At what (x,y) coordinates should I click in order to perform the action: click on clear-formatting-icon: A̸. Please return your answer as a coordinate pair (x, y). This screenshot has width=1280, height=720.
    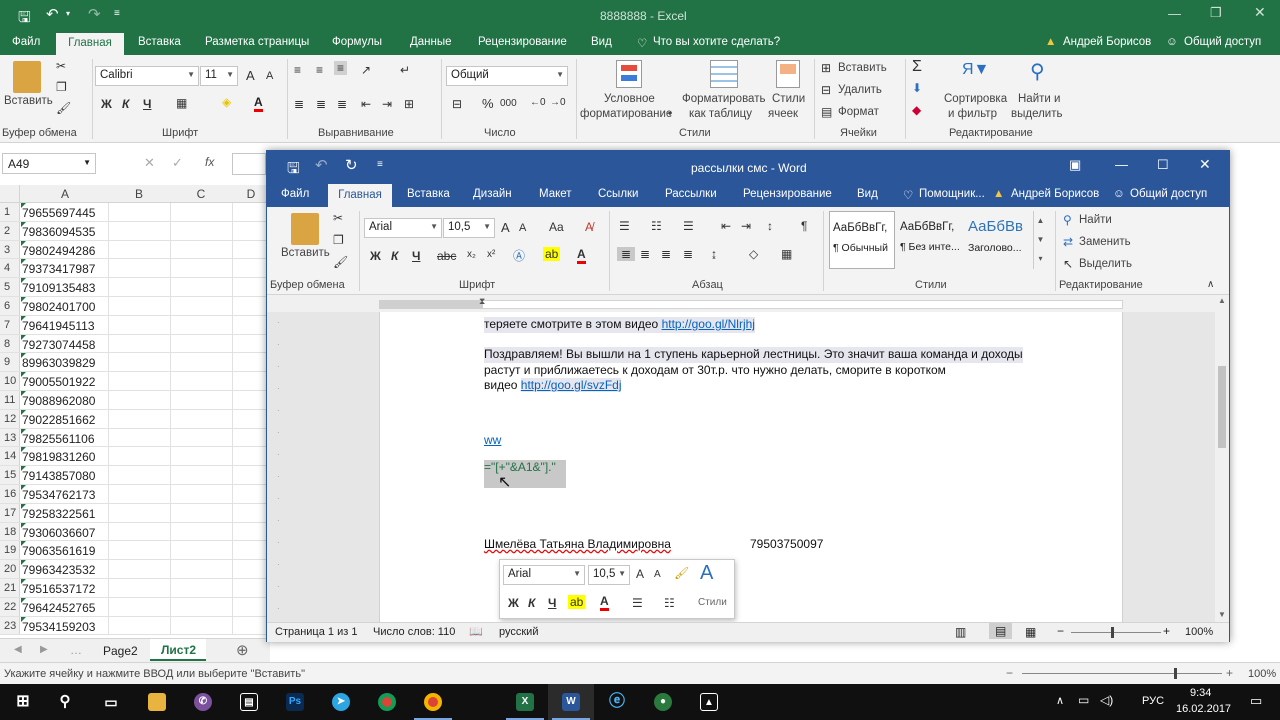
    Looking at the image, I should click on (589, 227).